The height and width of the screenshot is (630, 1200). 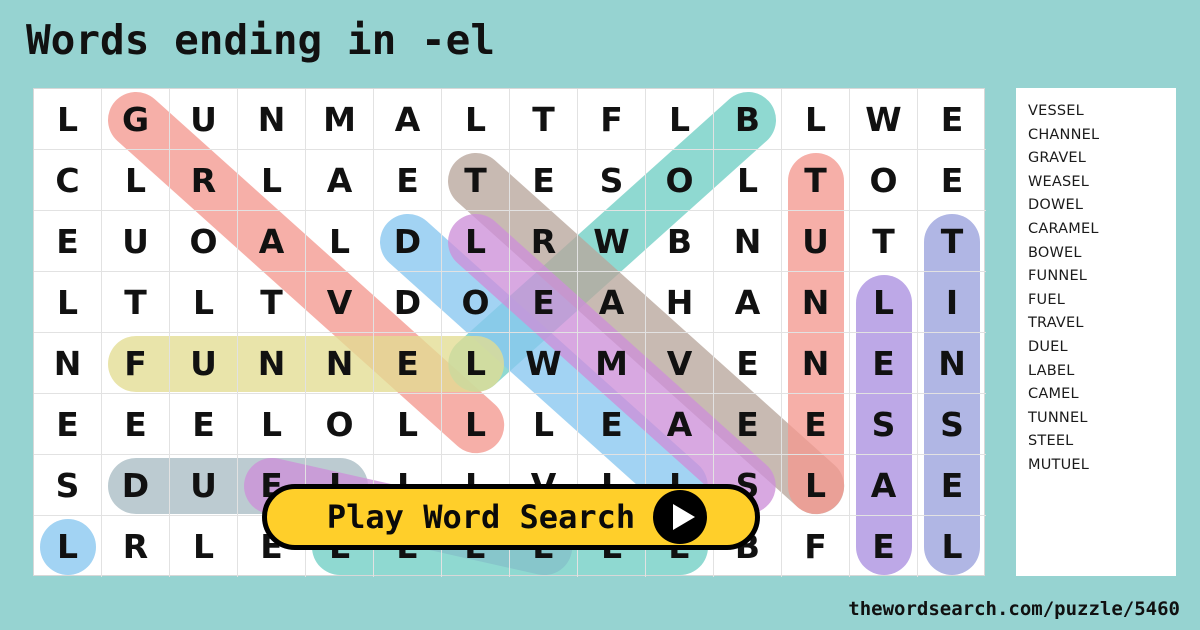 What do you see at coordinates (680, 517) in the screenshot?
I see `play-triangle-icon` at bounding box center [680, 517].